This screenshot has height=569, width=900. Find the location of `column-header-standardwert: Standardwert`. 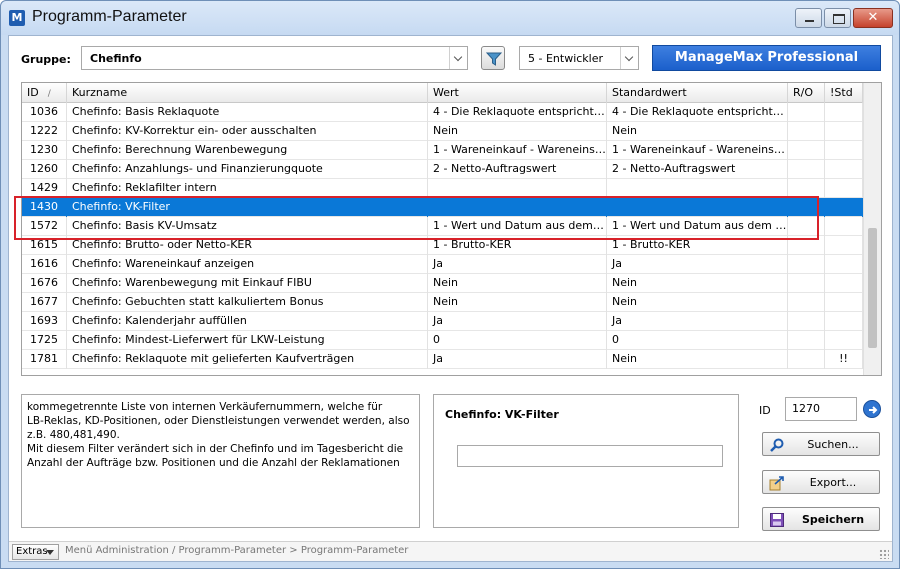

column-header-standardwert: Standardwert is located at coordinates (697, 93).